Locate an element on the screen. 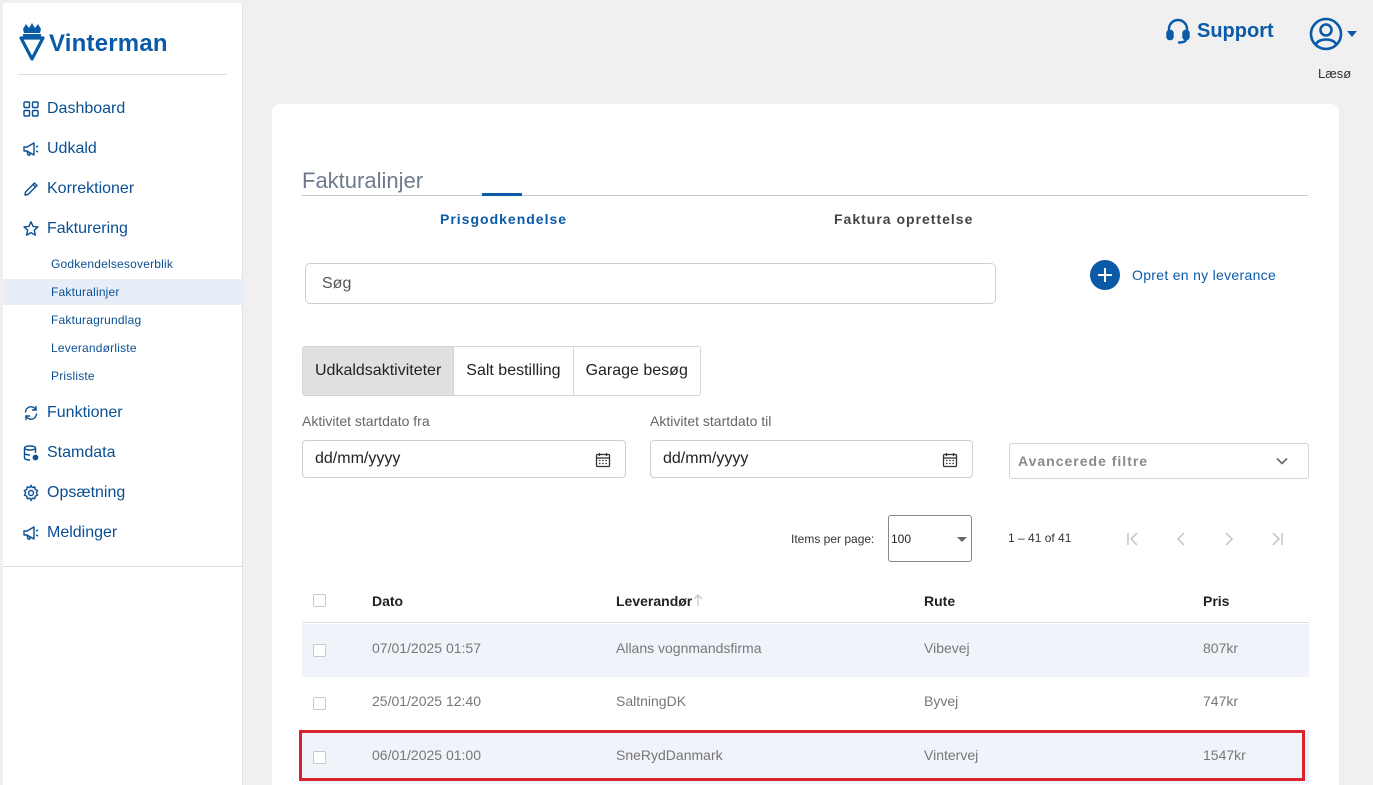 The width and height of the screenshot is (1373, 785). gear-icon is located at coordinates (31, 493).